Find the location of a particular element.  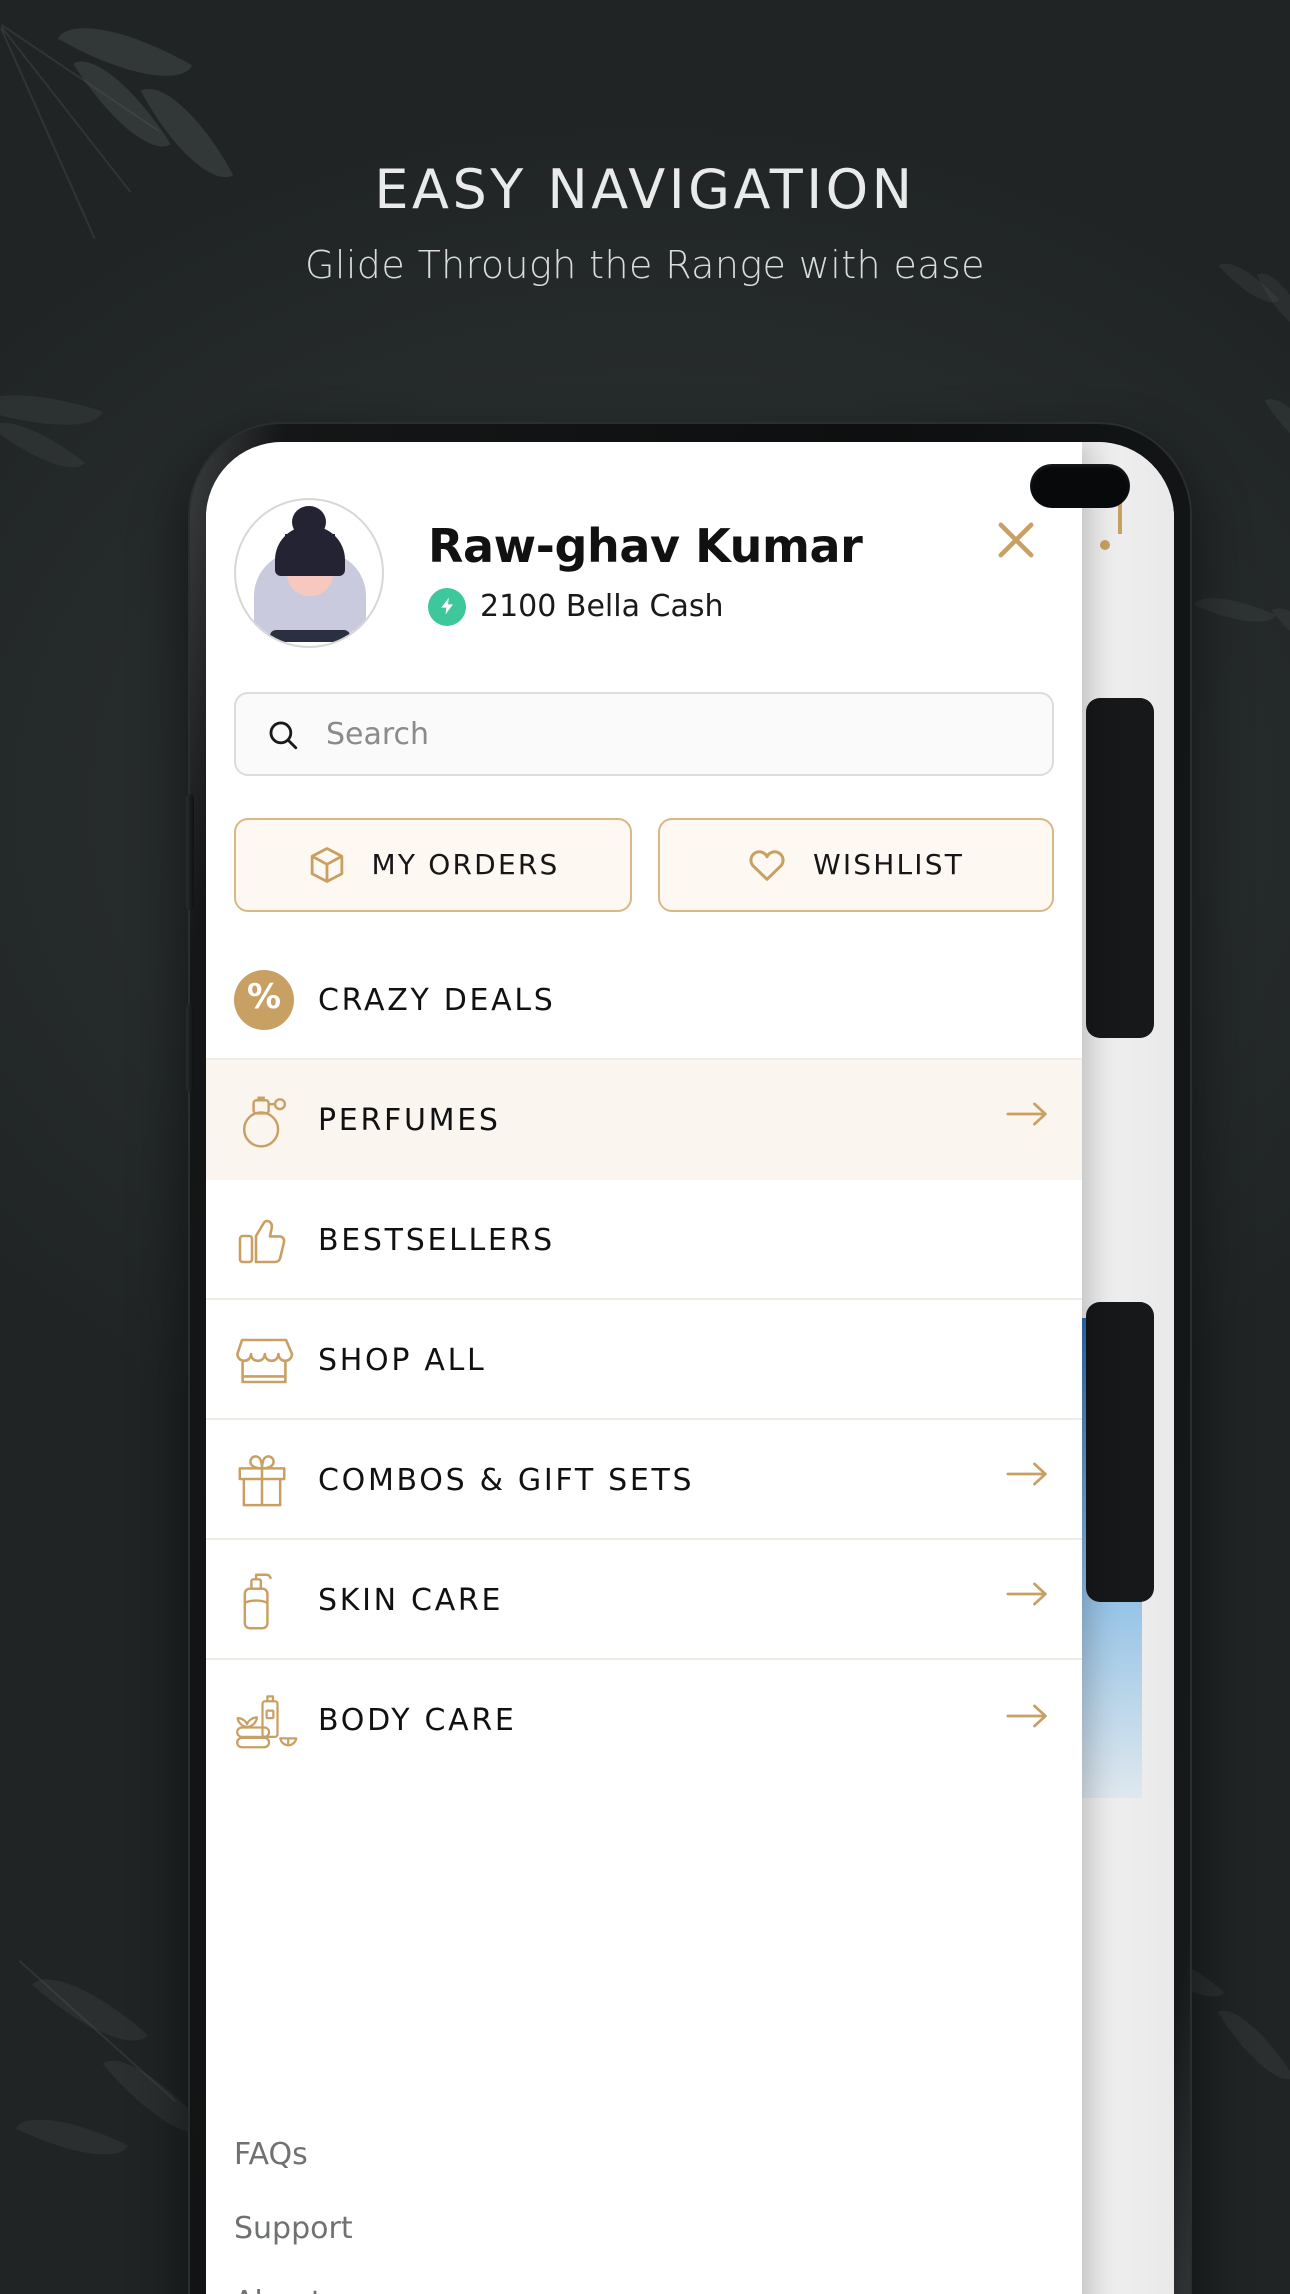

drawer-footer: FAQs Support About us Terms of Use is located at coordinates (644, 2215).